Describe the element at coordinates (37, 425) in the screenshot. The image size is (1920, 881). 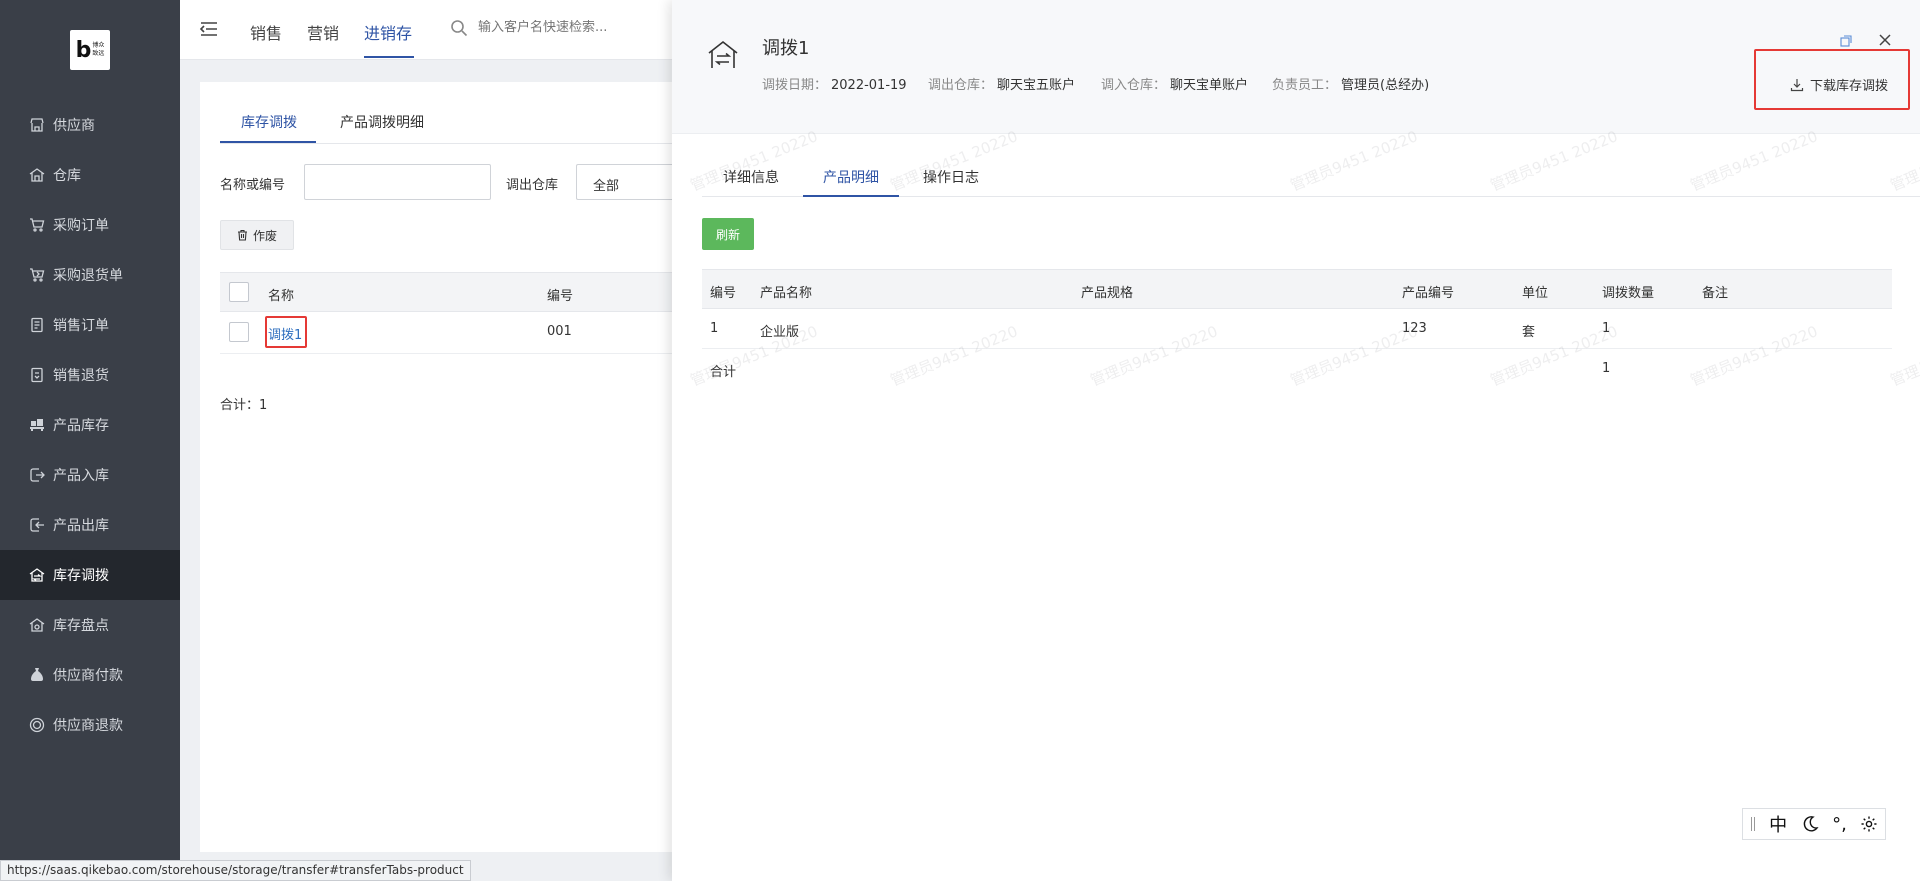
I see `inventory-icon` at that location.